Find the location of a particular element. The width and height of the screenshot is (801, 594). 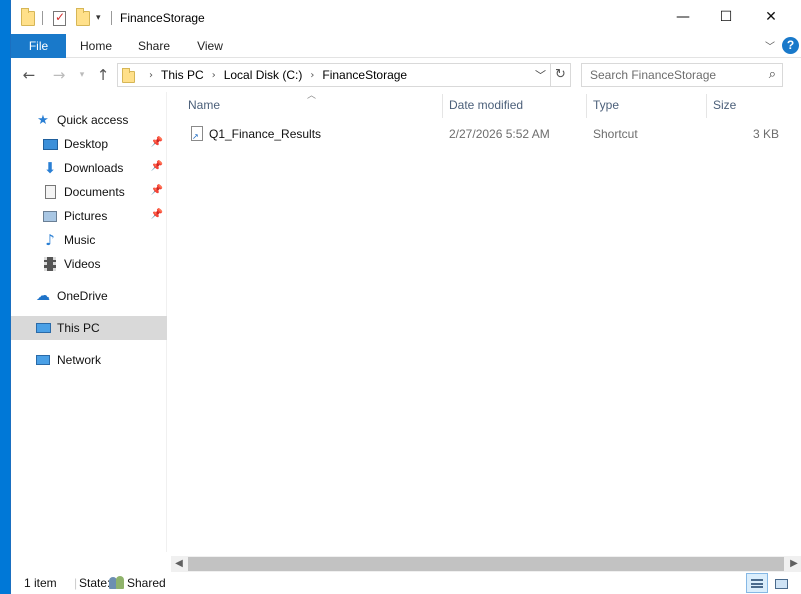

state-label: State: is located at coordinates (95, 583).